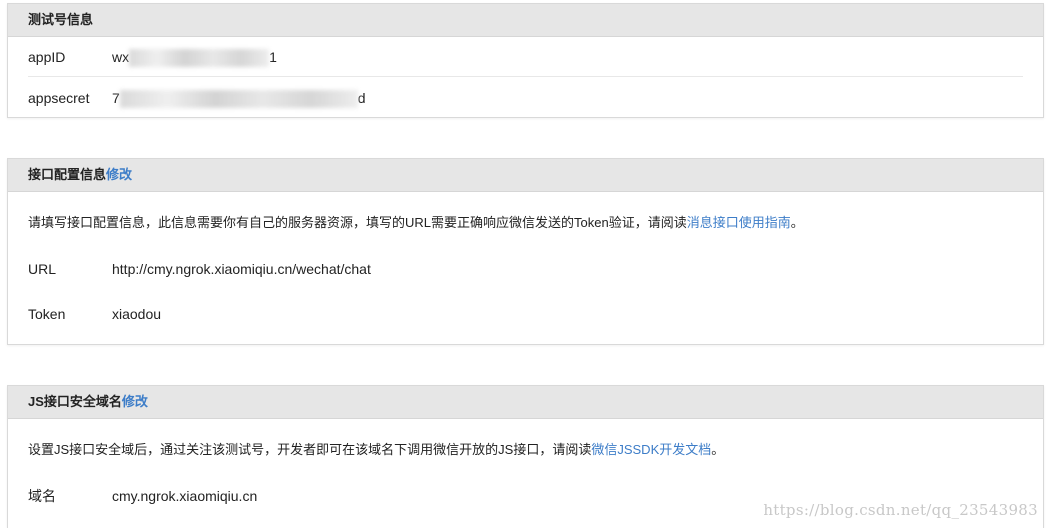 Image resolution: width=1049 pixels, height=528 pixels. Describe the element at coordinates (273, 57) in the screenshot. I see `appid-tail: 1` at that location.